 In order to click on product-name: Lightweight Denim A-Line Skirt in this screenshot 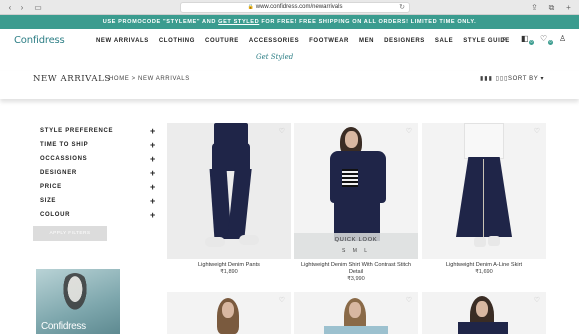, I will do `click(484, 265)`.